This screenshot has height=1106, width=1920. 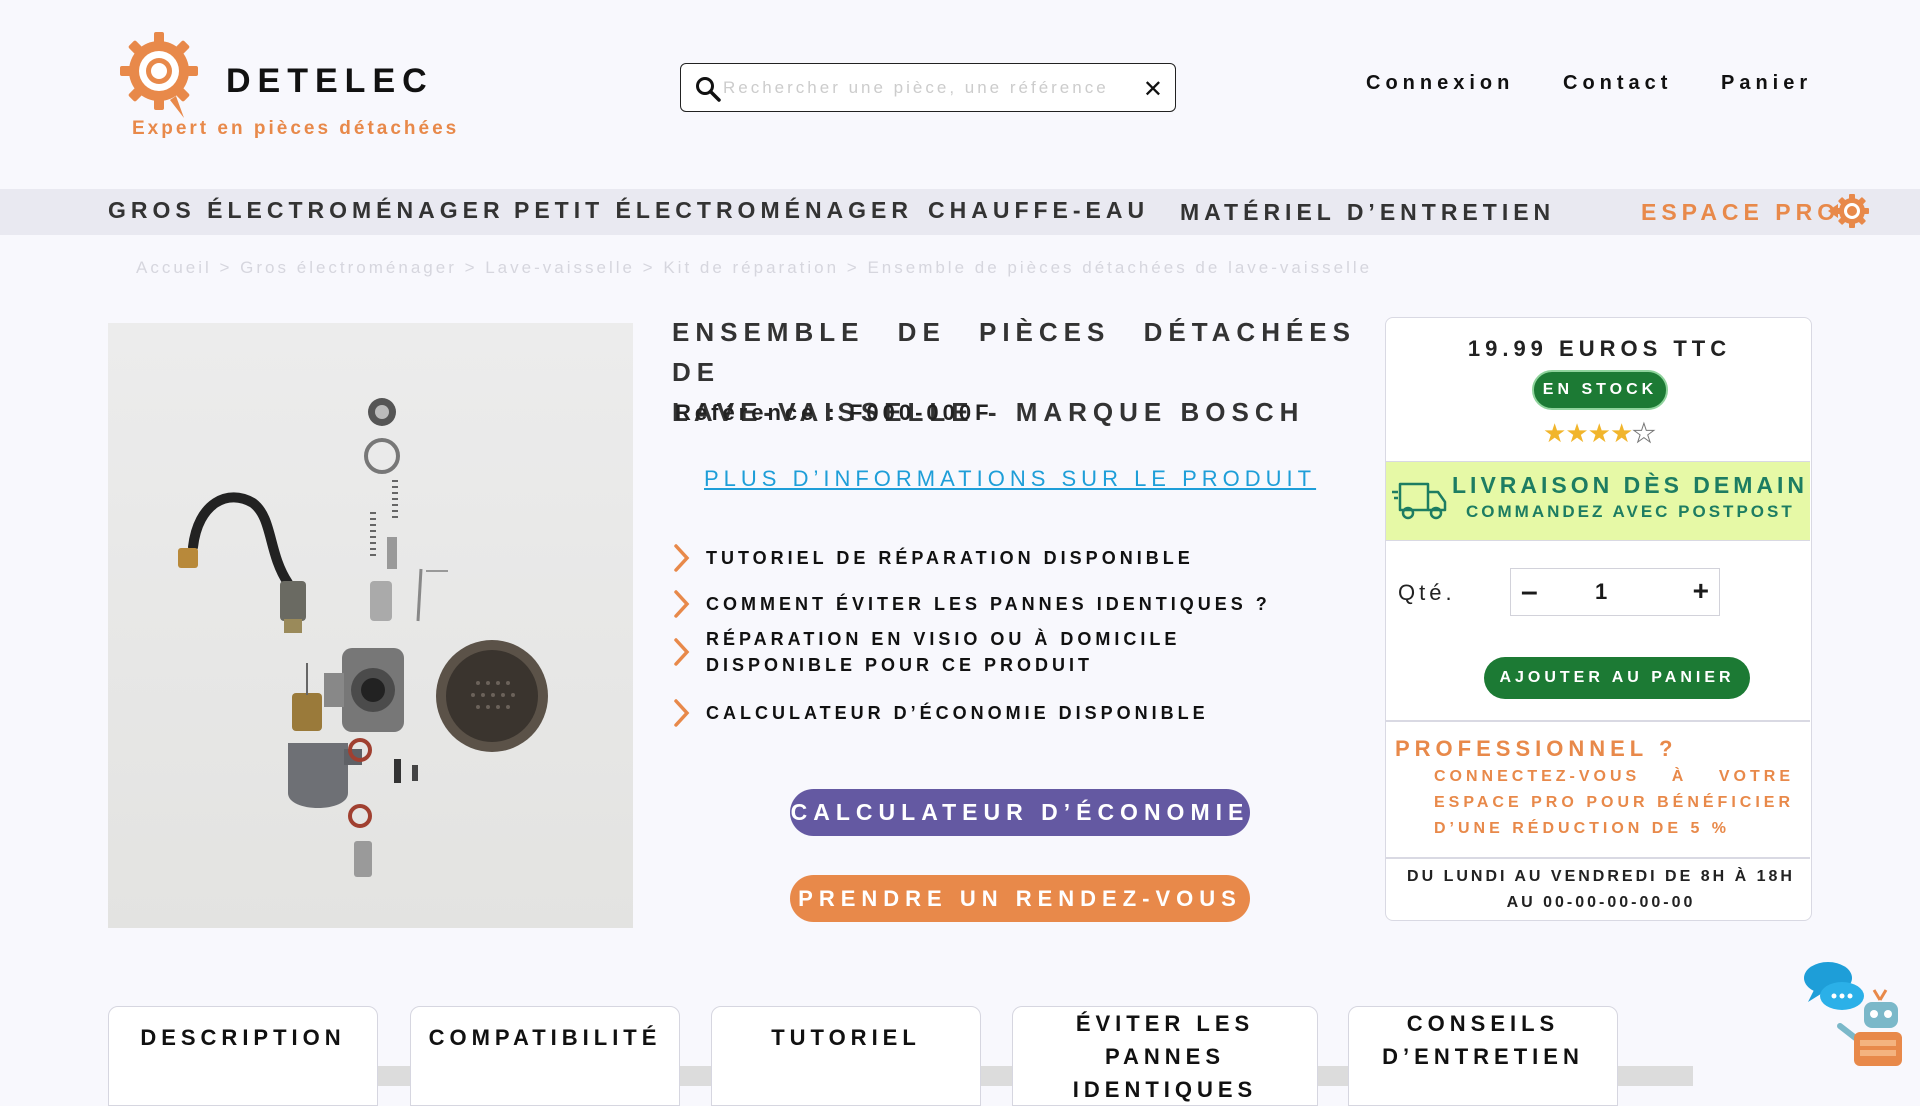 What do you see at coordinates (713, 210) in the screenshot?
I see `nav-item-petit-electromenager: PETIT ÉLECTROMÉNAGER` at bounding box center [713, 210].